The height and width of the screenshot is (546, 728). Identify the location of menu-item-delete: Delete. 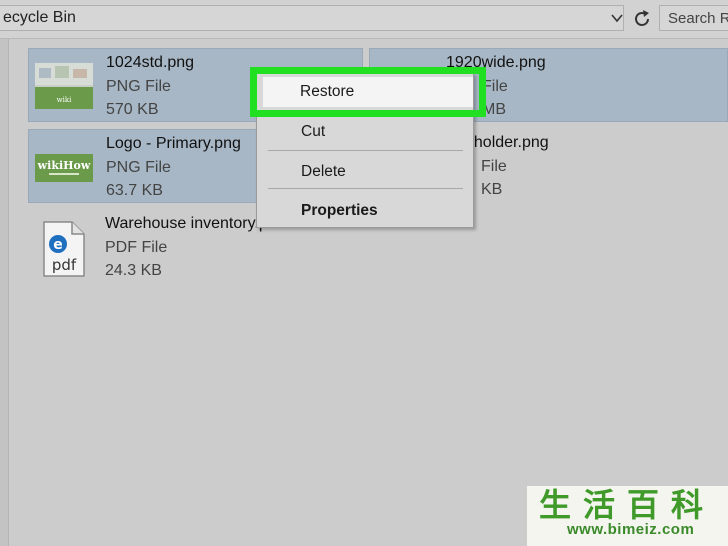
(323, 172).